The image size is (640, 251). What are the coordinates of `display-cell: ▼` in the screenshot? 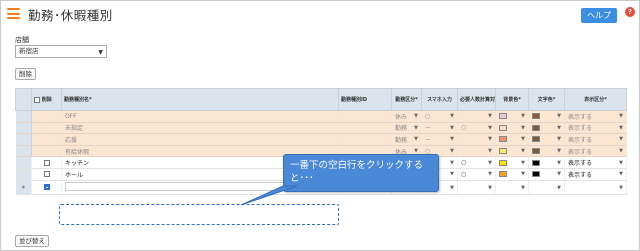 It's located at (595, 187).